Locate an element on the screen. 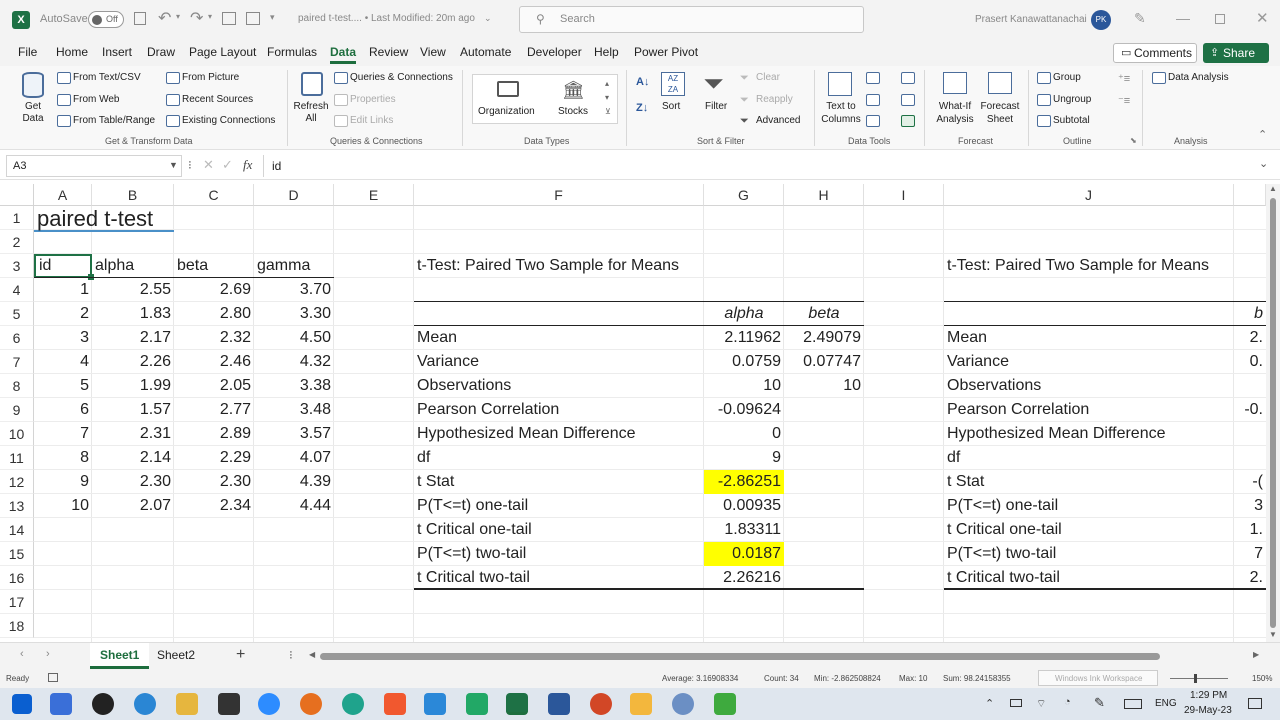  queries-connections-button: Queries & Connections is located at coordinates (401, 77).